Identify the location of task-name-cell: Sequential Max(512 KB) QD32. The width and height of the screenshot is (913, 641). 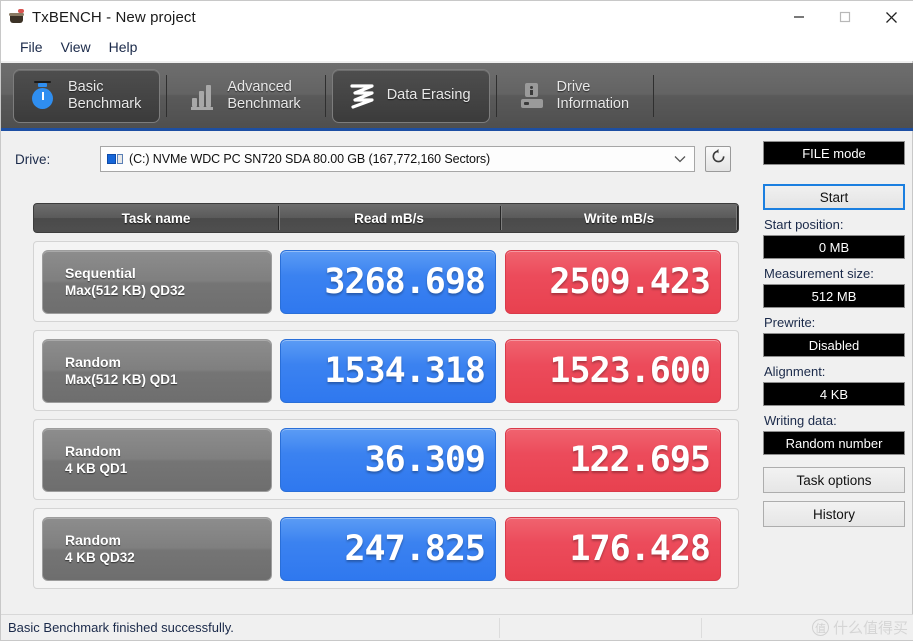
(157, 281).